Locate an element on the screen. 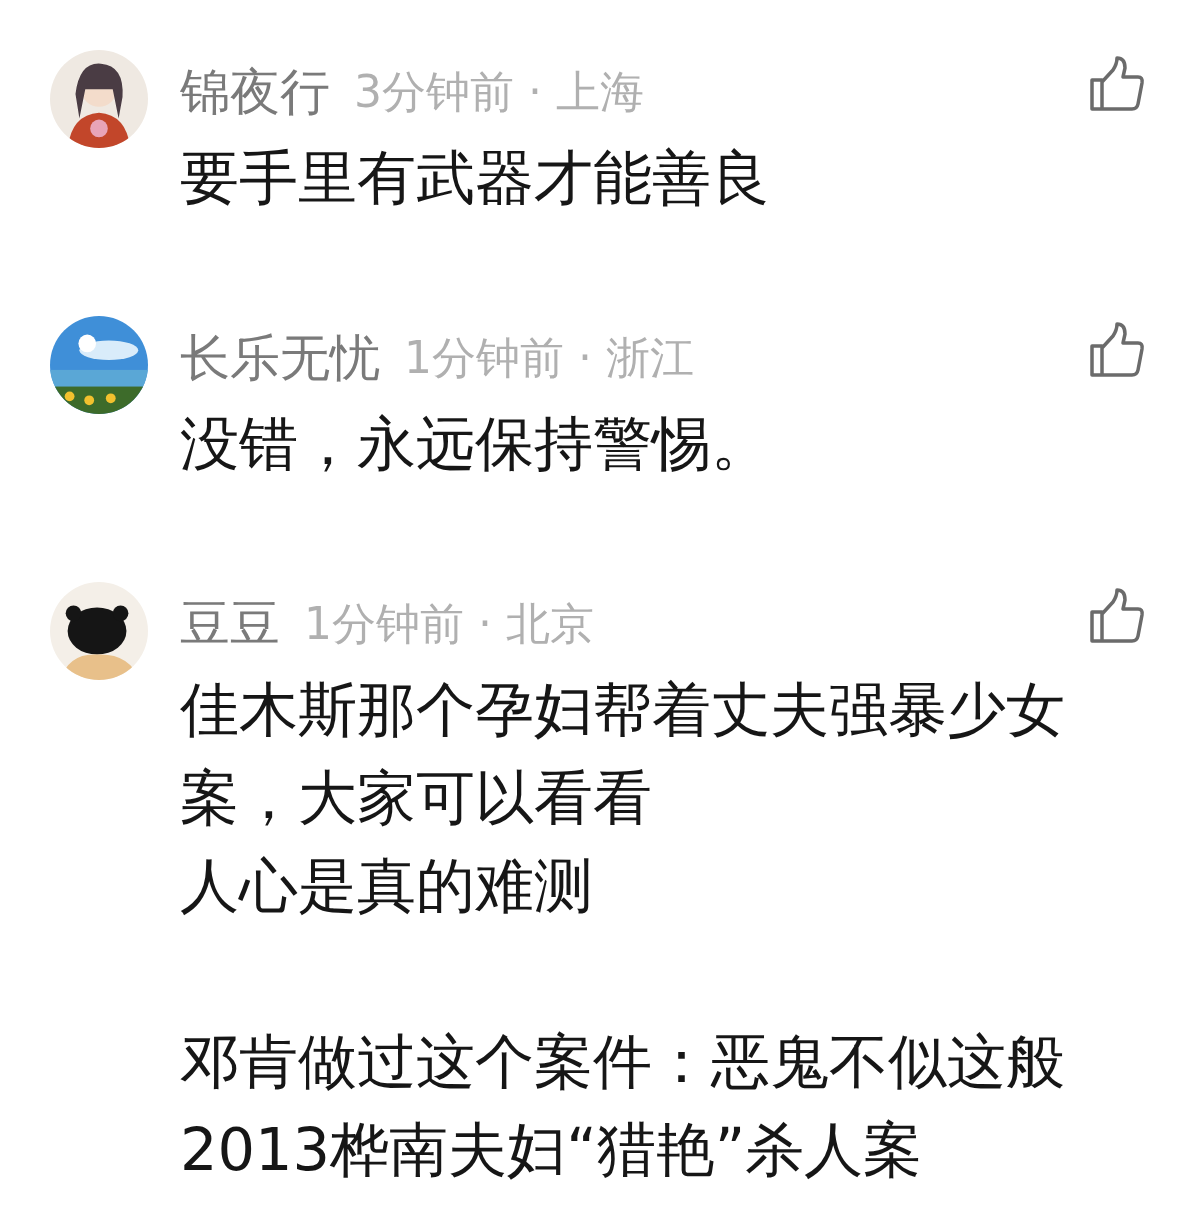 The image size is (1200, 1229). comment-time: 1分钟前 · 浙江 is located at coordinates (549, 357).